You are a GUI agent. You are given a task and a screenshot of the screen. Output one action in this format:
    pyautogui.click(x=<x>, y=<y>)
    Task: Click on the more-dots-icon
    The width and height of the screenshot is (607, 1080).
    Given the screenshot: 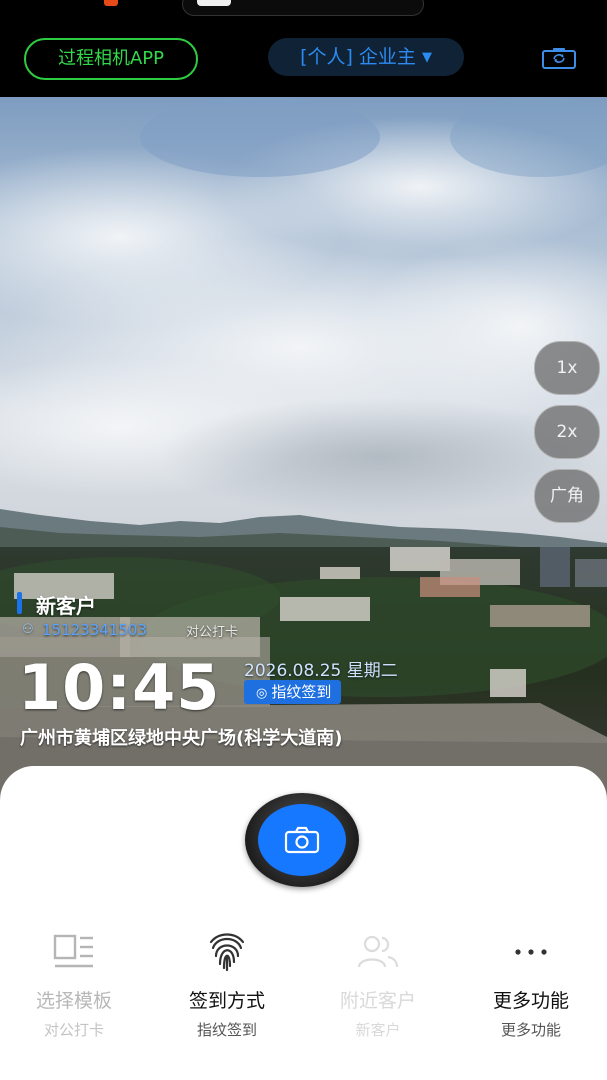 What is the action you would take?
    pyautogui.click(x=531, y=952)
    